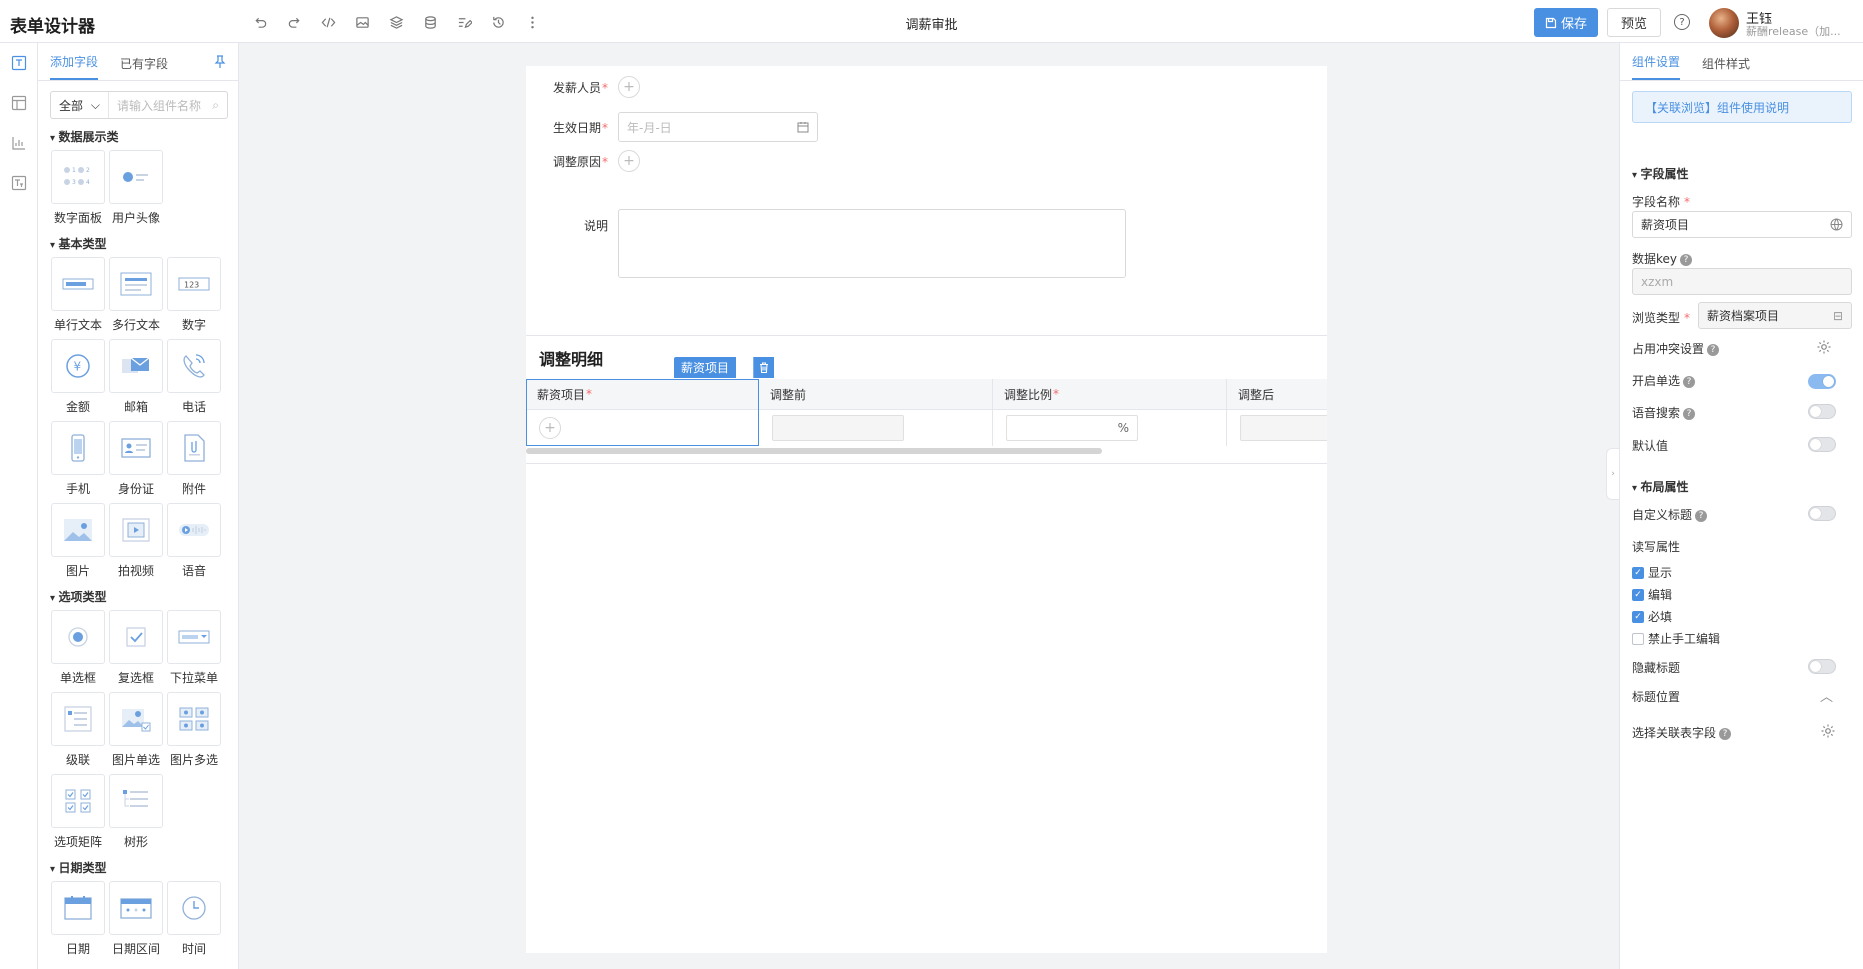 The width and height of the screenshot is (1863, 969). Describe the element at coordinates (194, 459) in the screenshot. I see `component-attachment: 附件` at that location.